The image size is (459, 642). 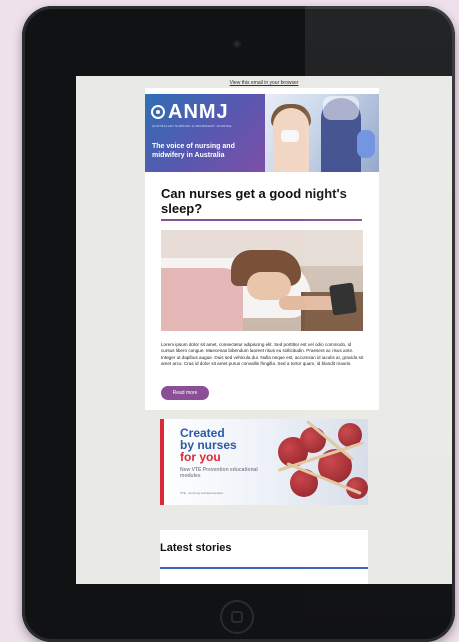 I want to click on headline-divider, so click(x=261, y=220).